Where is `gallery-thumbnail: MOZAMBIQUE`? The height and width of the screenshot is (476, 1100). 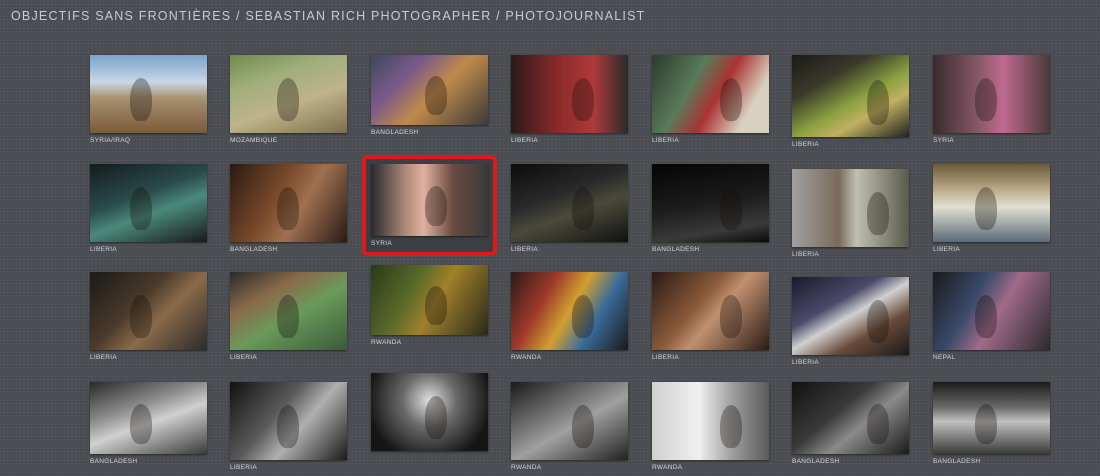 gallery-thumbnail: MOZAMBIQUE is located at coordinates (288, 99).